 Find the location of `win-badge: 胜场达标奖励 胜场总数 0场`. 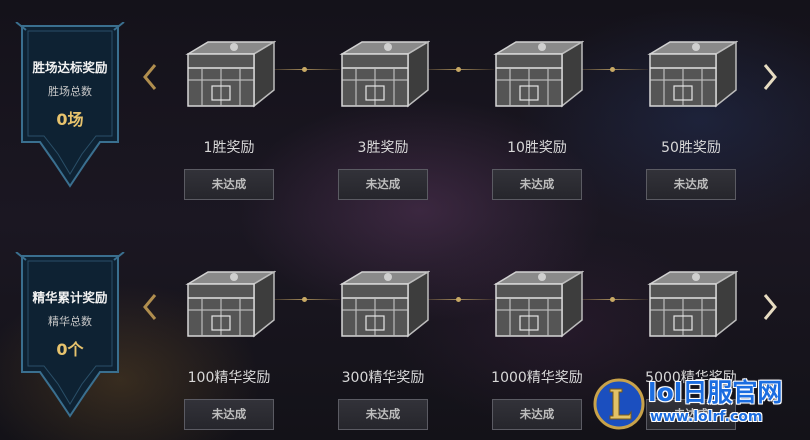

win-badge: 胜场达标奖励 胜场总数 0场 is located at coordinates (70, 106).